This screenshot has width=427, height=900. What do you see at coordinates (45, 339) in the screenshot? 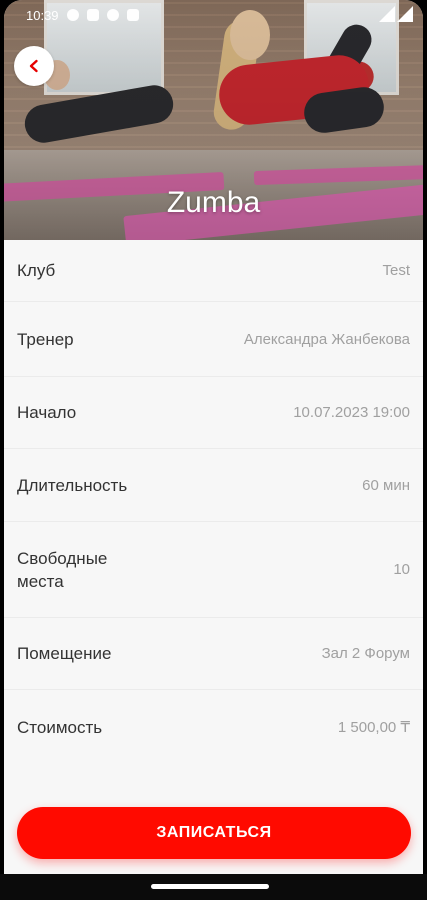
I see `detail-label: Тренер` at bounding box center [45, 339].